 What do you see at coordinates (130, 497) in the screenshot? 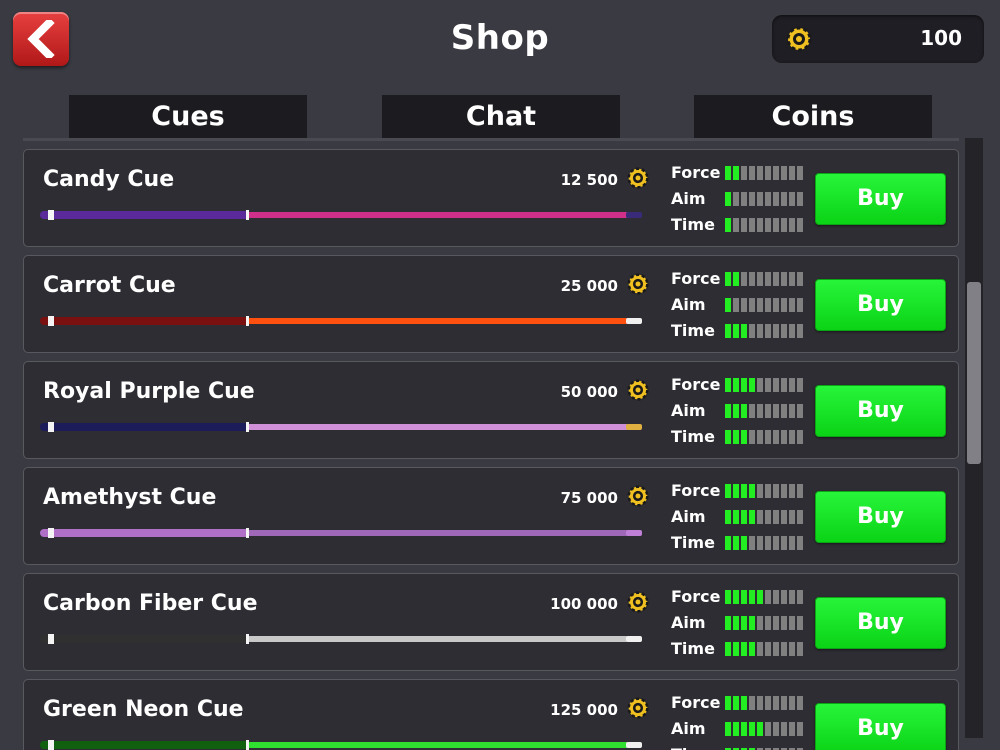
I see `cue-name: Amethyst Cue` at bounding box center [130, 497].